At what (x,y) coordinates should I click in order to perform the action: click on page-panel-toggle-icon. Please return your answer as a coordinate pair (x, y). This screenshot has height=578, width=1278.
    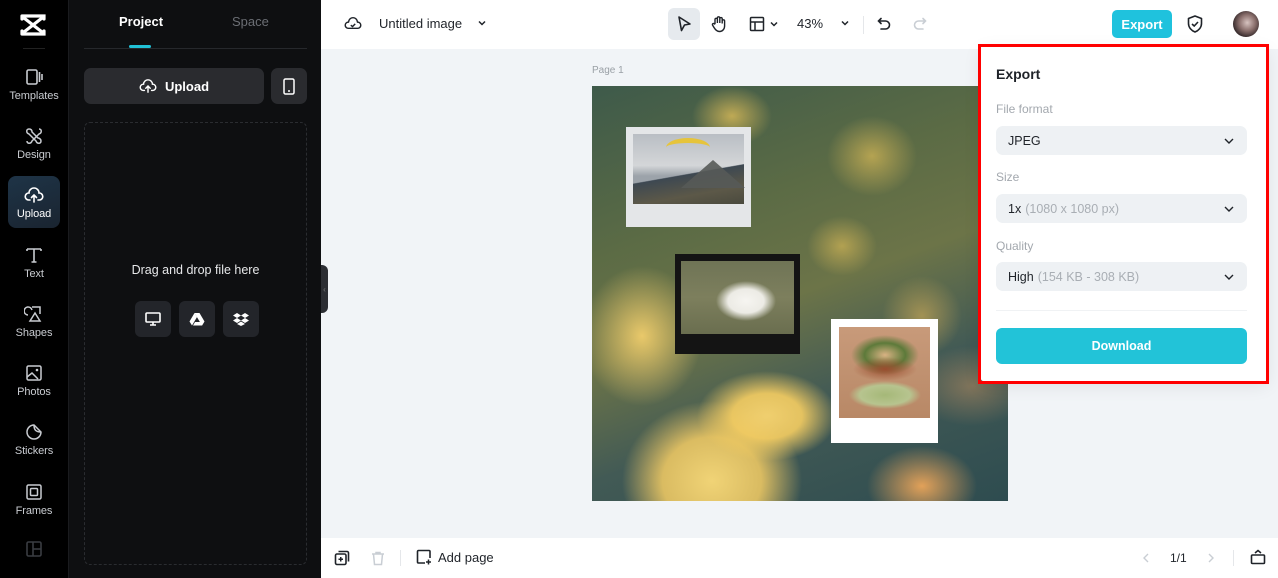
    Looking at the image, I should click on (1258, 557).